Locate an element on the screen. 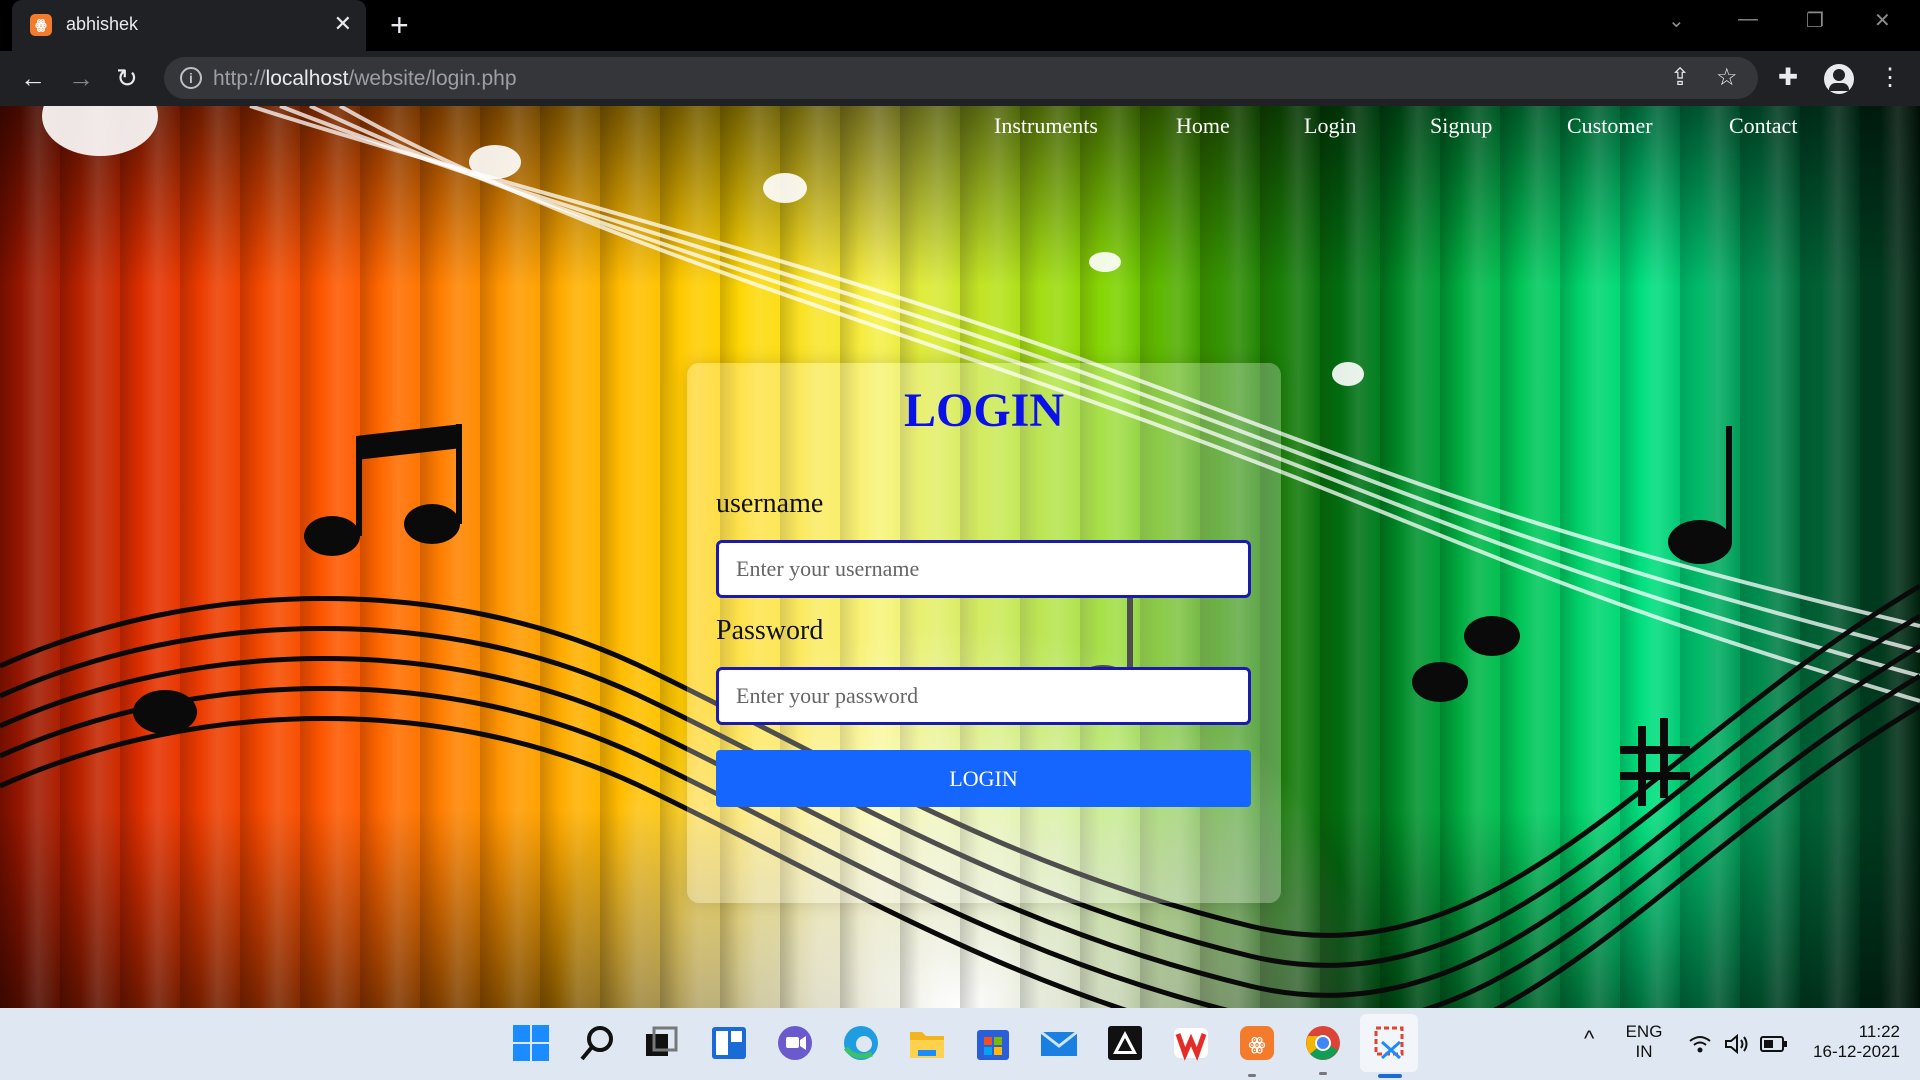 This screenshot has height=1080, width=1920. url-text: http://localhost/website/login.php is located at coordinates (365, 79).